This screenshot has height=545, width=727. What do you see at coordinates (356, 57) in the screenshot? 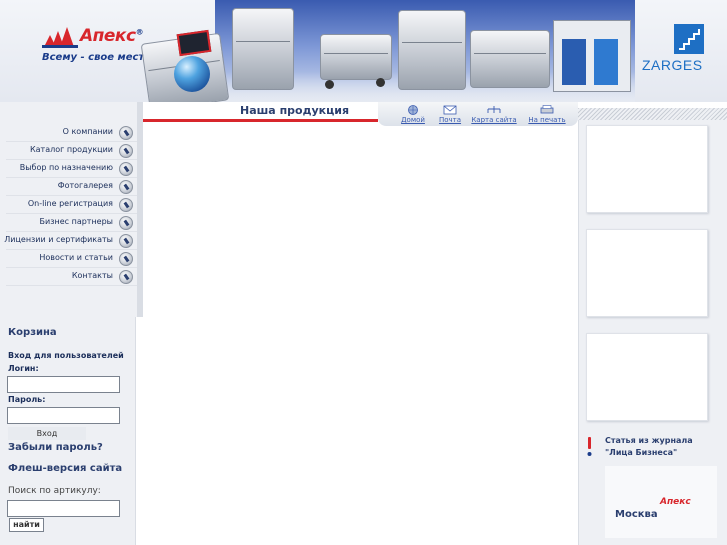
I see `trolley-case-image` at bounding box center [356, 57].